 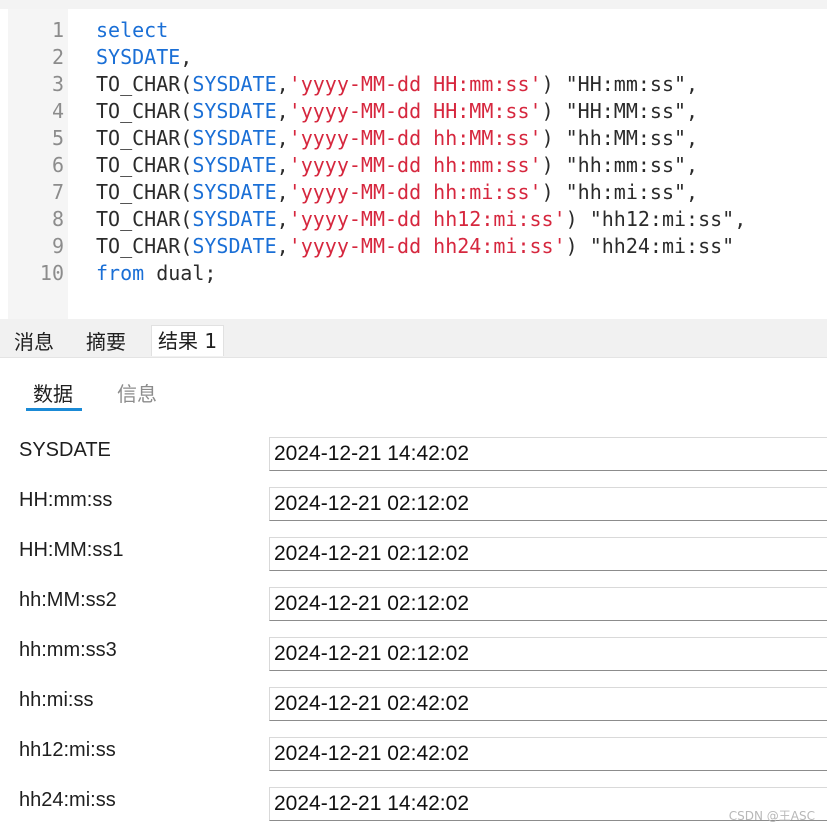 I want to click on code-token: ) "hh:mm:ss",, so click(x=620, y=165).